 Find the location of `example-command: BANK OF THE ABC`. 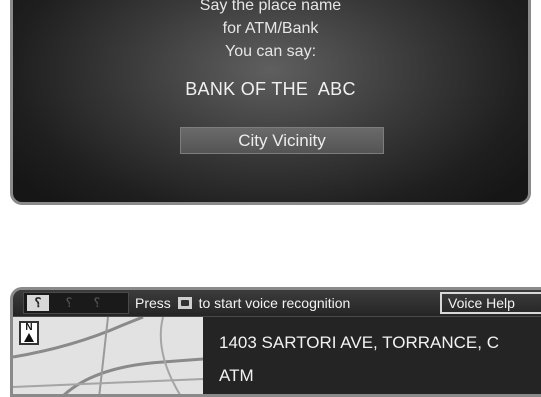

example-command: BANK OF THE ABC is located at coordinates (270, 89).